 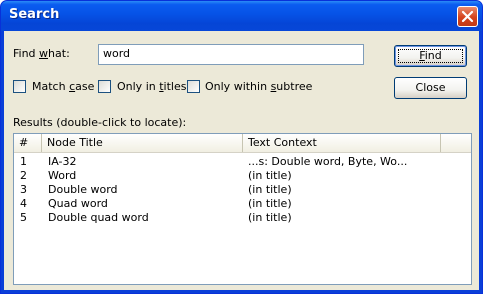 I want to click on row-node-title: IA-32, so click(x=62, y=161).